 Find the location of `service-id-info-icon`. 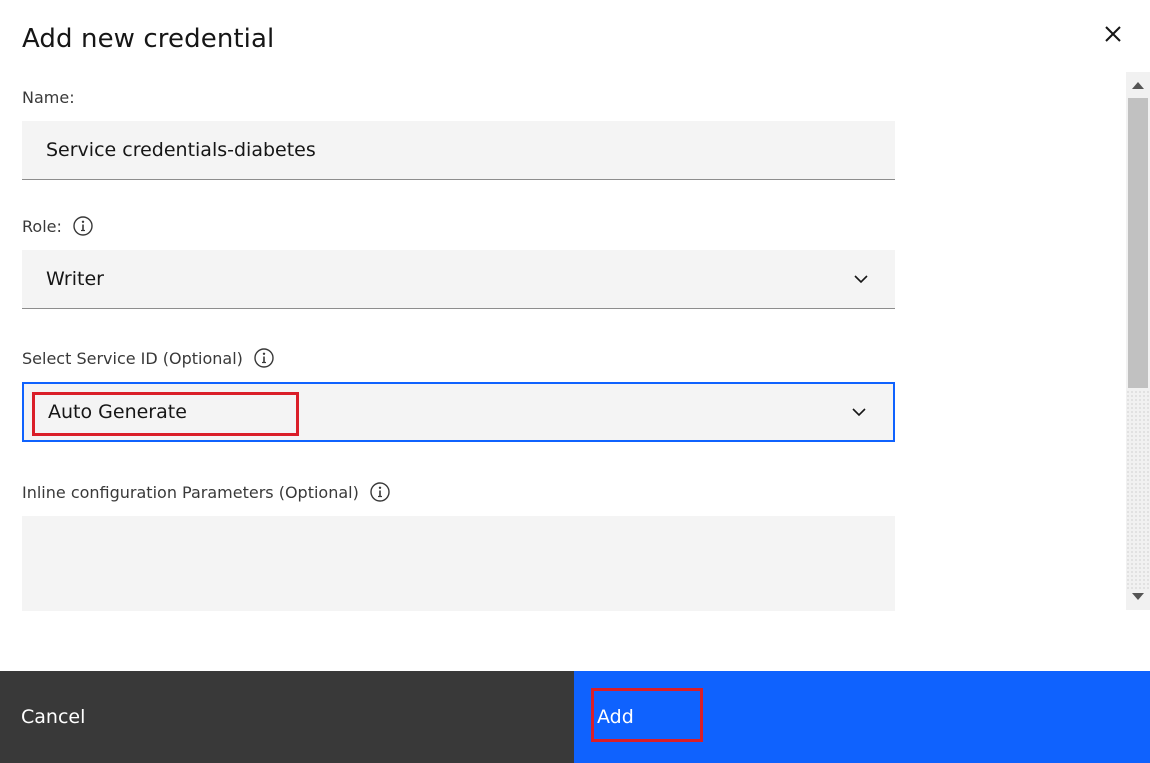

service-id-info-icon is located at coordinates (264, 358).